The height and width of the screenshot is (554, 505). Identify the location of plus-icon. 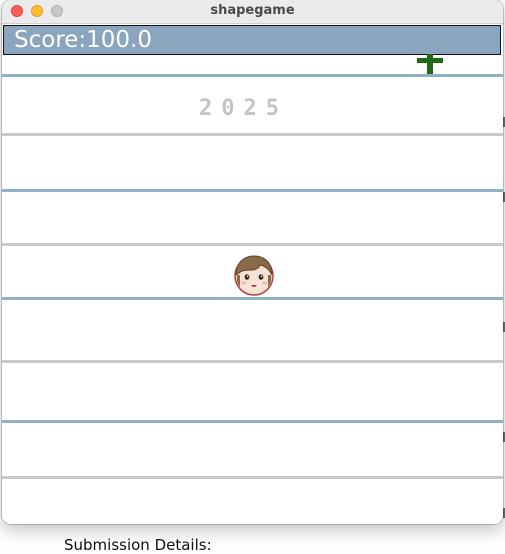
(430, 64).